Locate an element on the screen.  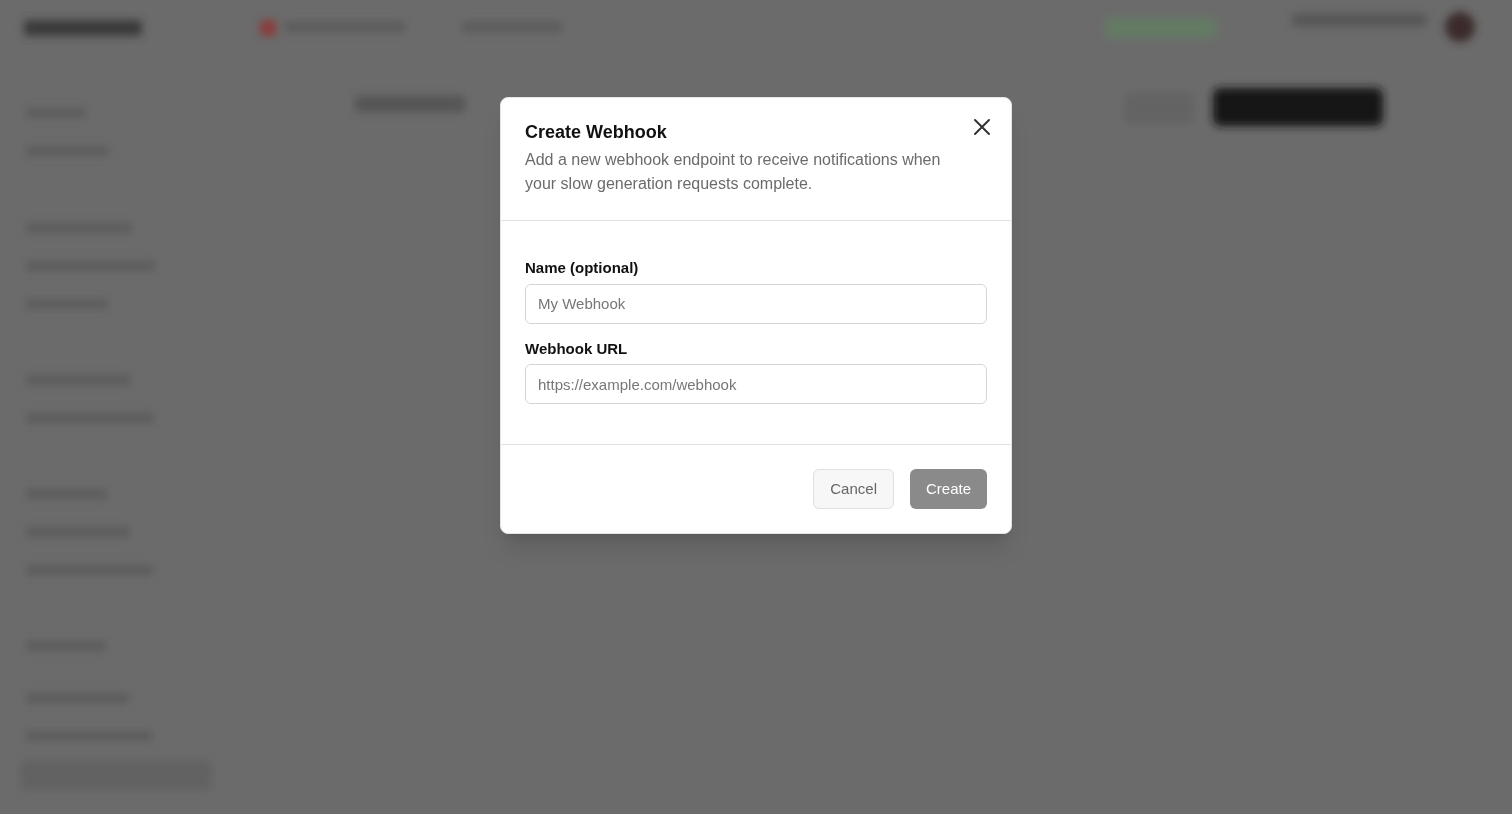
cancel-button: Cancel is located at coordinates (853, 489).